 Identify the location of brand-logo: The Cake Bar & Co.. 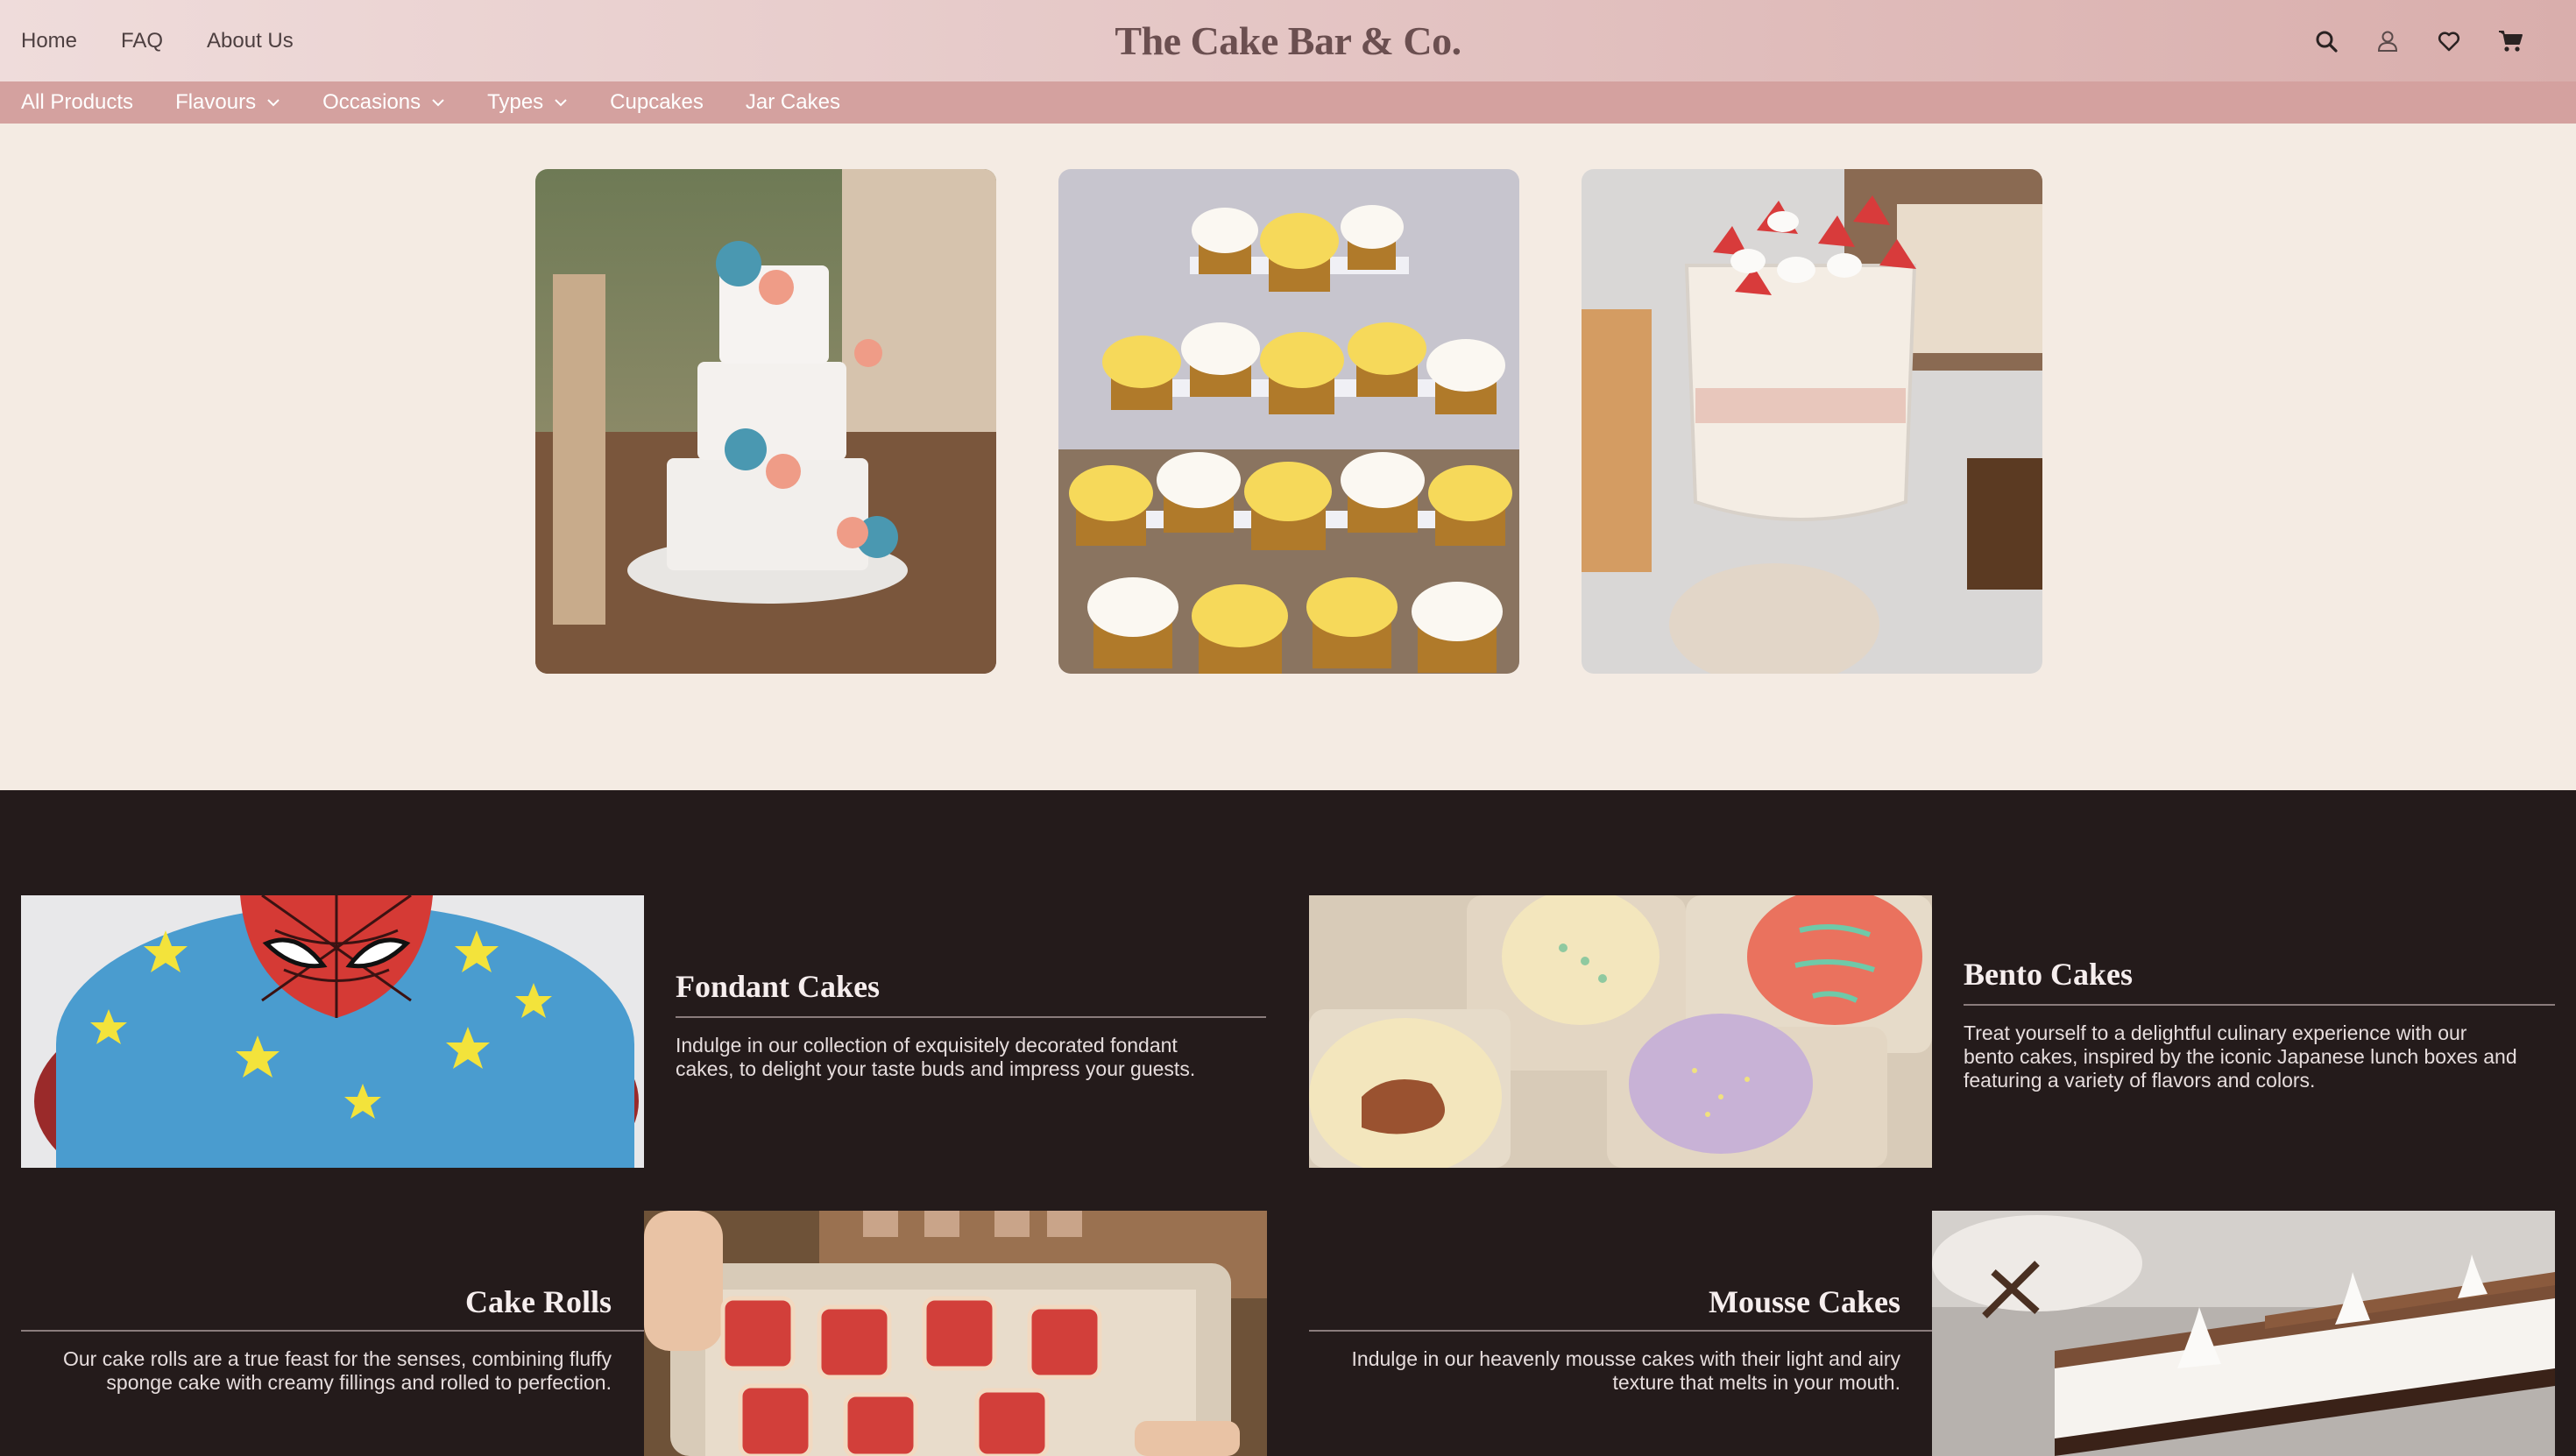
(1288, 40).